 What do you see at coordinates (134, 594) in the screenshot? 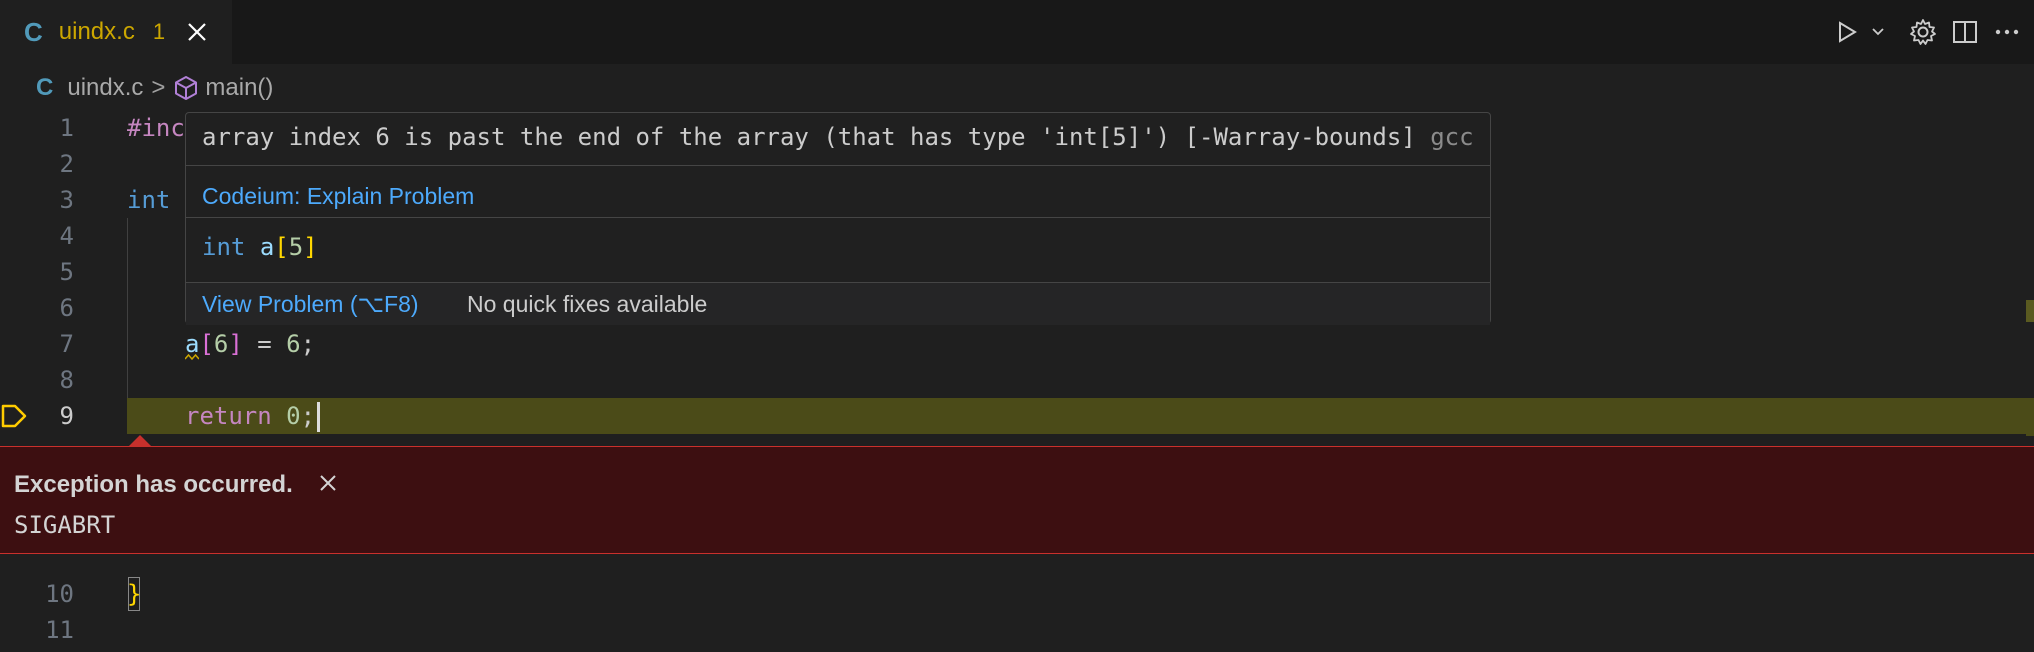
I see `closing-brace: }` at bounding box center [134, 594].